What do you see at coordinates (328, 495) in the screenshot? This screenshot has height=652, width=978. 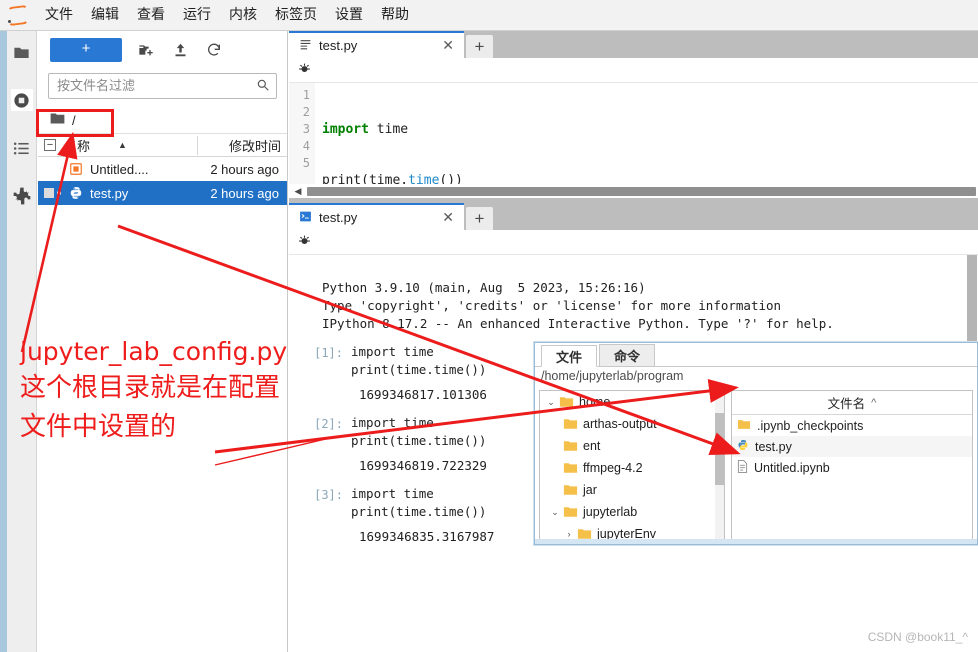 I see `cell-prompt: [3]:` at bounding box center [328, 495].